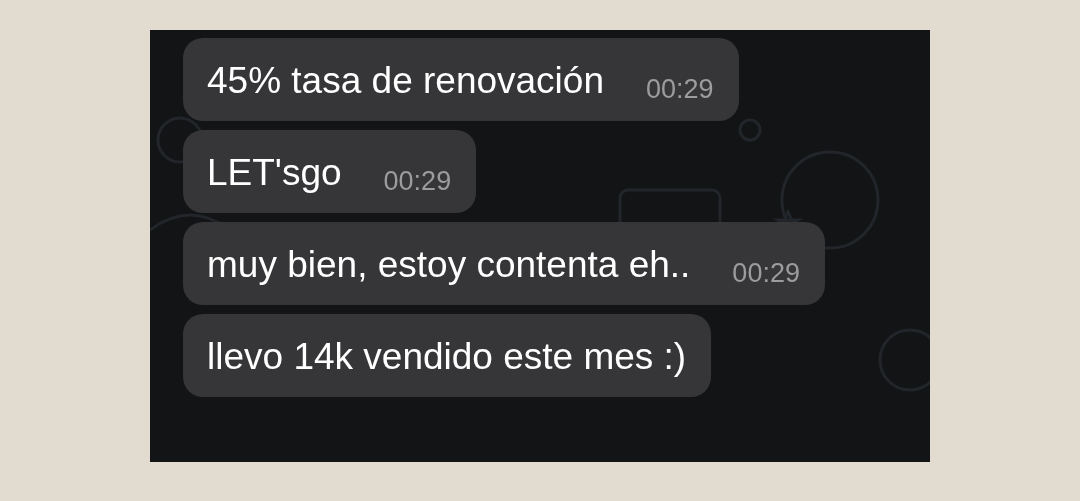 This screenshot has height=501, width=1080. Describe the element at coordinates (274, 173) in the screenshot. I see `message-text: LET'sgo` at that location.